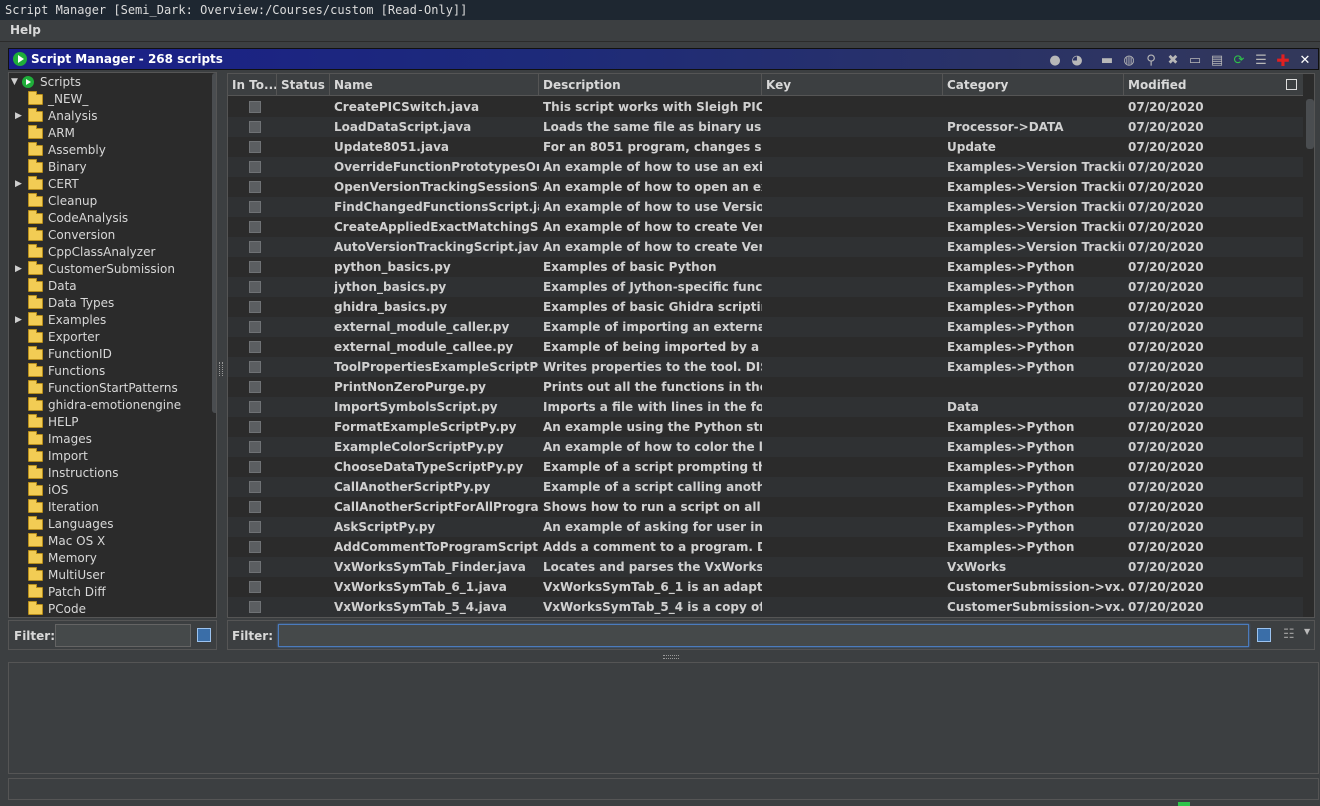  Describe the element at coordinates (434, 85) in the screenshot. I see `column-name: Name` at that location.